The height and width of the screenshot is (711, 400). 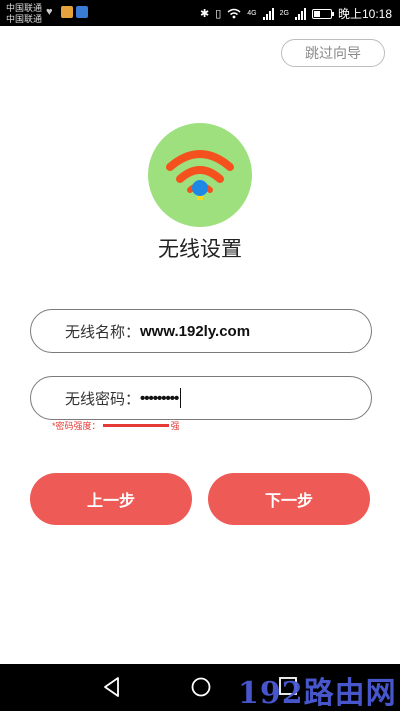 What do you see at coordinates (181, 398) in the screenshot?
I see `text-cursor` at bounding box center [181, 398].